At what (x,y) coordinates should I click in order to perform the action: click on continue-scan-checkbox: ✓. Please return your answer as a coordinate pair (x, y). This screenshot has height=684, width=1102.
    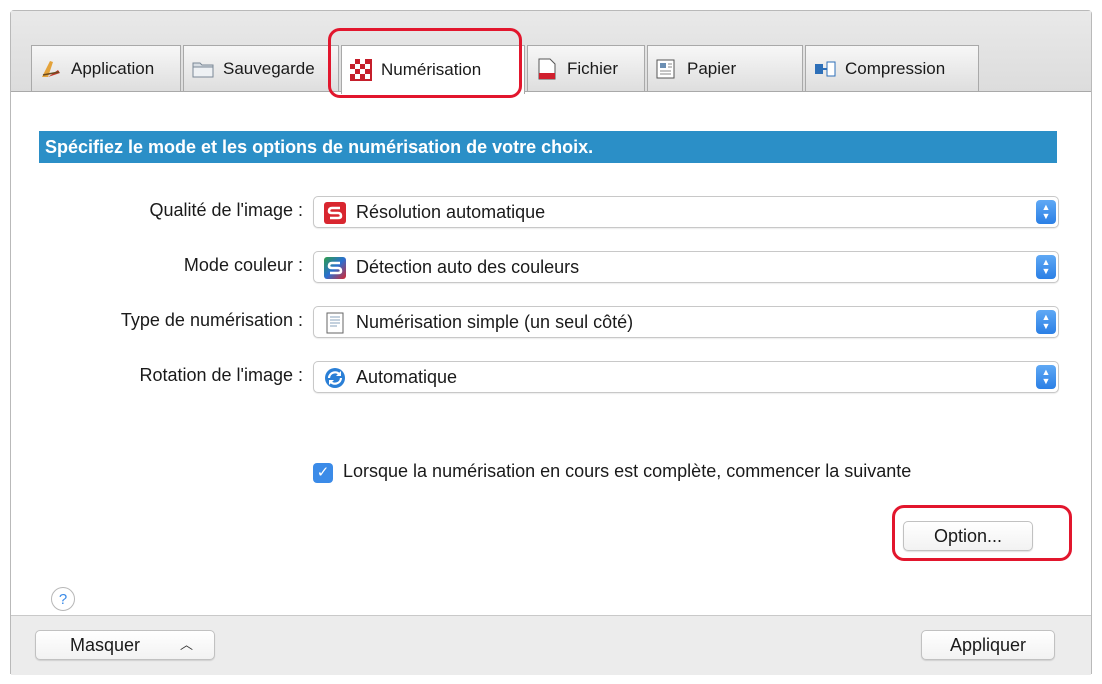
    Looking at the image, I should click on (323, 473).